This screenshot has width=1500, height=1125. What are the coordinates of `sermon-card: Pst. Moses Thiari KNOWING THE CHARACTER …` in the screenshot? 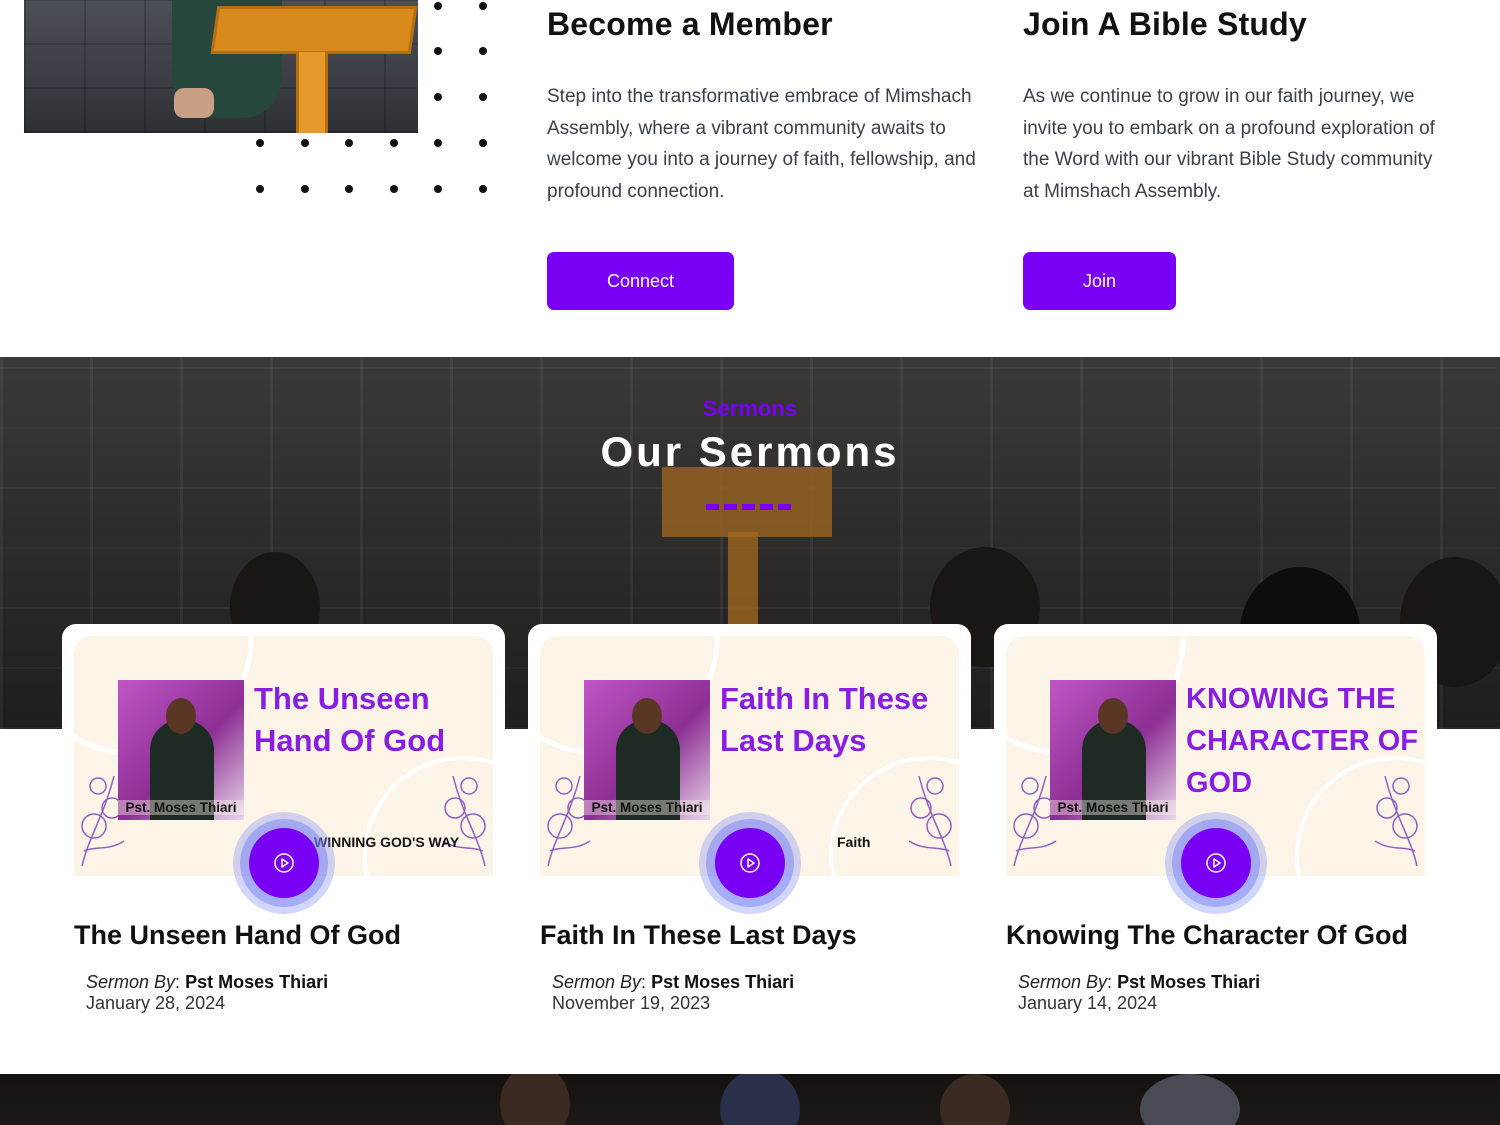 It's located at (1215, 834).